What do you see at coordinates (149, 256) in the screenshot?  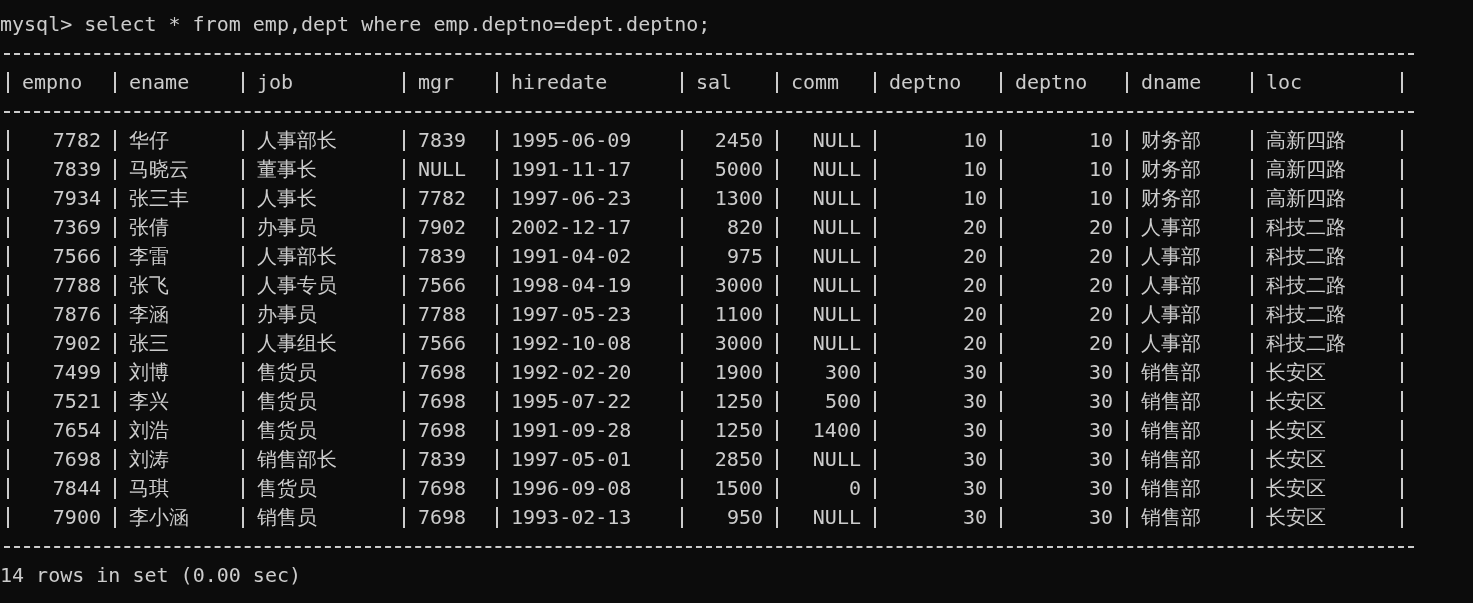 I see `table-cell: 李雷` at bounding box center [149, 256].